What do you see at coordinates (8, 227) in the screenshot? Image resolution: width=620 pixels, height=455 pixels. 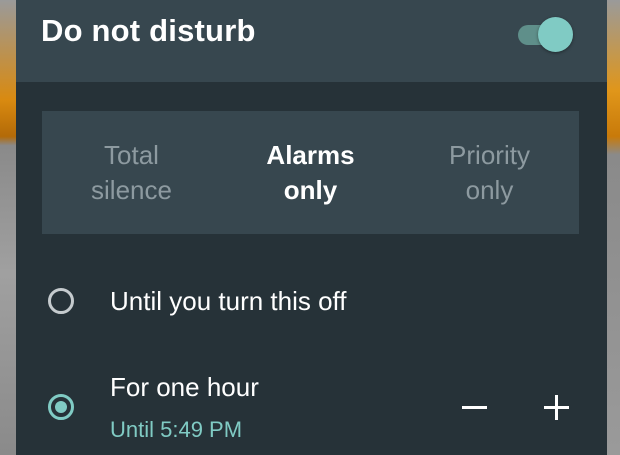 I see `wallpaper-edge-left` at bounding box center [8, 227].